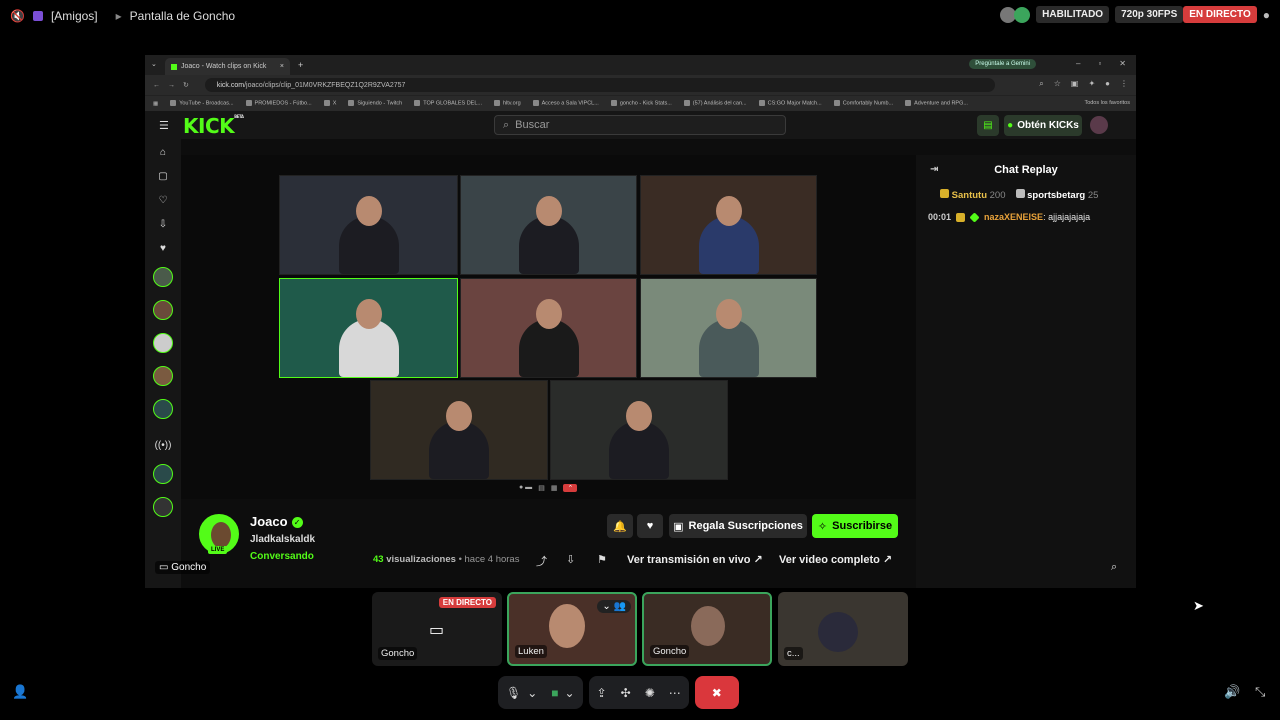 This screenshot has width=1280, height=720. What do you see at coordinates (614, 606) in the screenshot?
I see `more-options-icon: ⌄ 👥` at bounding box center [614, 606].